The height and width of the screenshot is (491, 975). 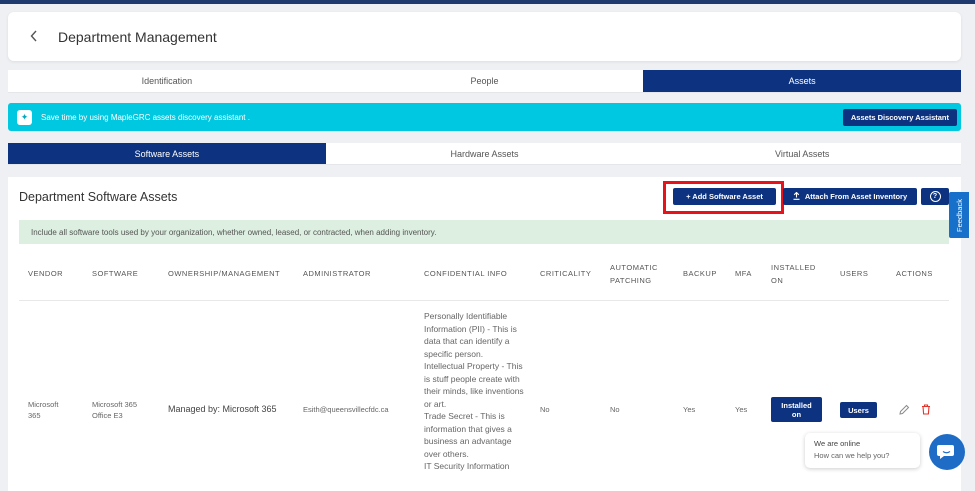 What do you see at coordinates (466, 273) in the screenshot?
I see `col-confidential-info: CONFIDENTIAL INFO` at bounding box center [466, 273].